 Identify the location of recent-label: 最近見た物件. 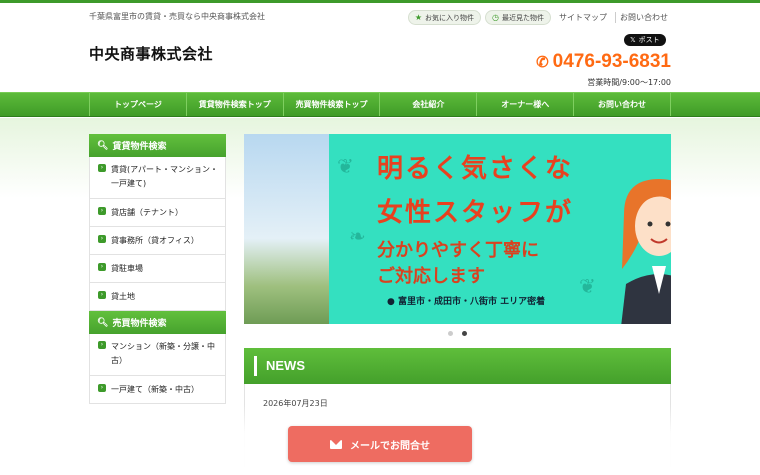
(523, 17).